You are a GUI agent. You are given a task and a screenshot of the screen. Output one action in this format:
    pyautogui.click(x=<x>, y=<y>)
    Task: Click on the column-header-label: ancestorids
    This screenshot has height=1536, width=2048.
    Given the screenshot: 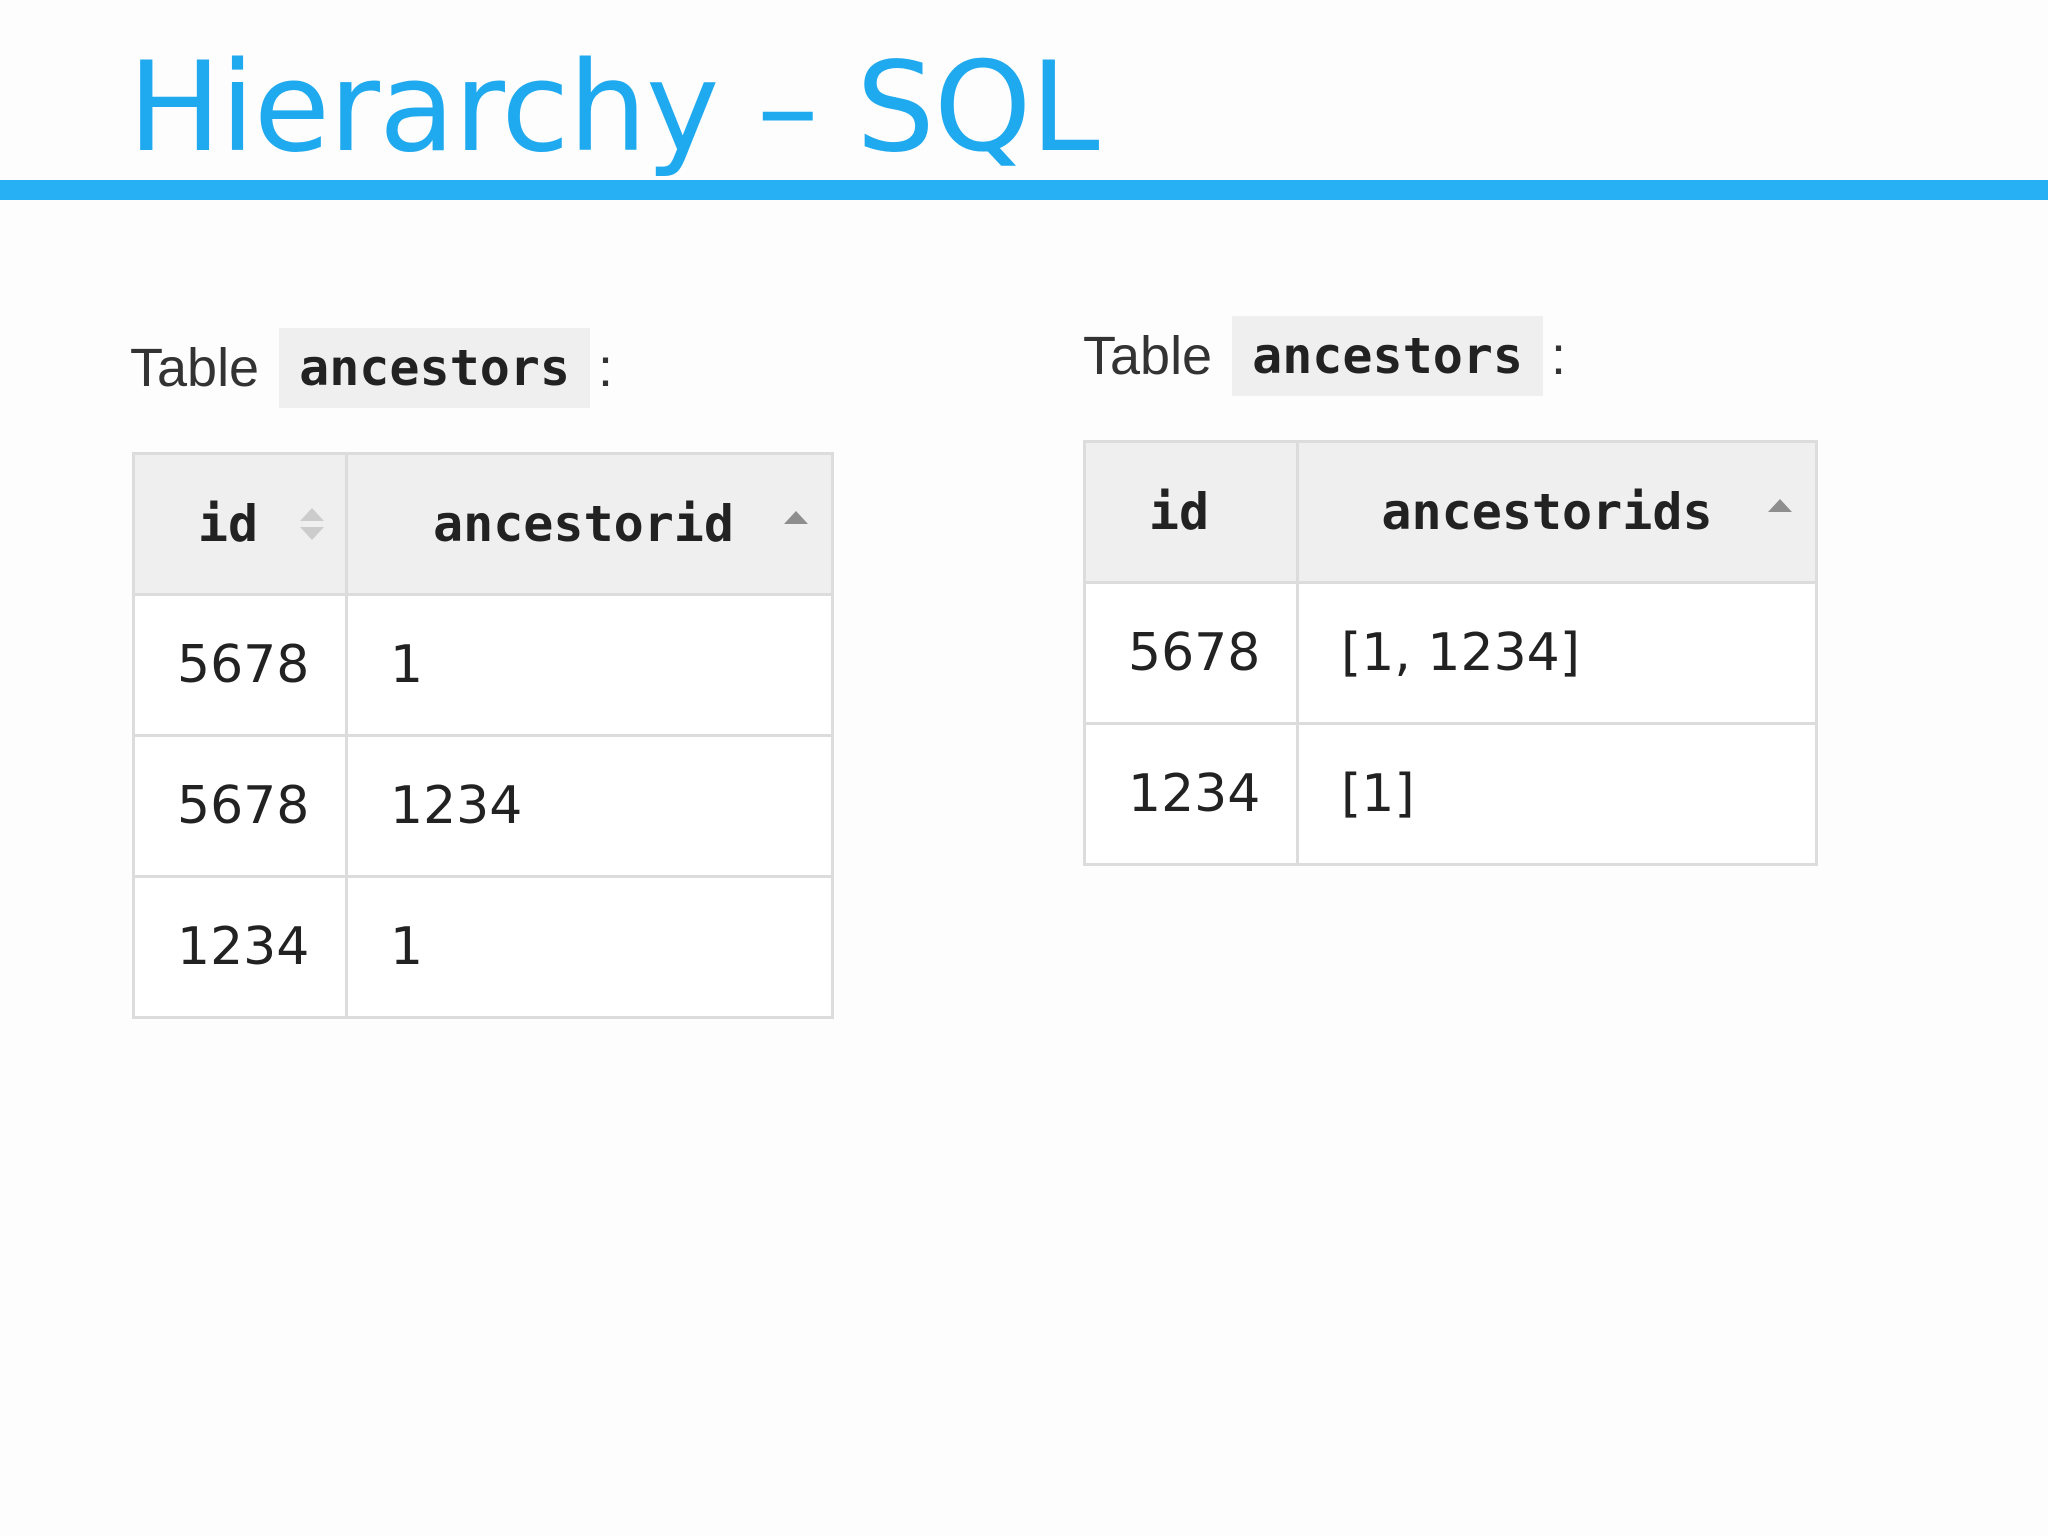 What is the action you would take?
    pyautogui.click(x=1547, y=512)
    